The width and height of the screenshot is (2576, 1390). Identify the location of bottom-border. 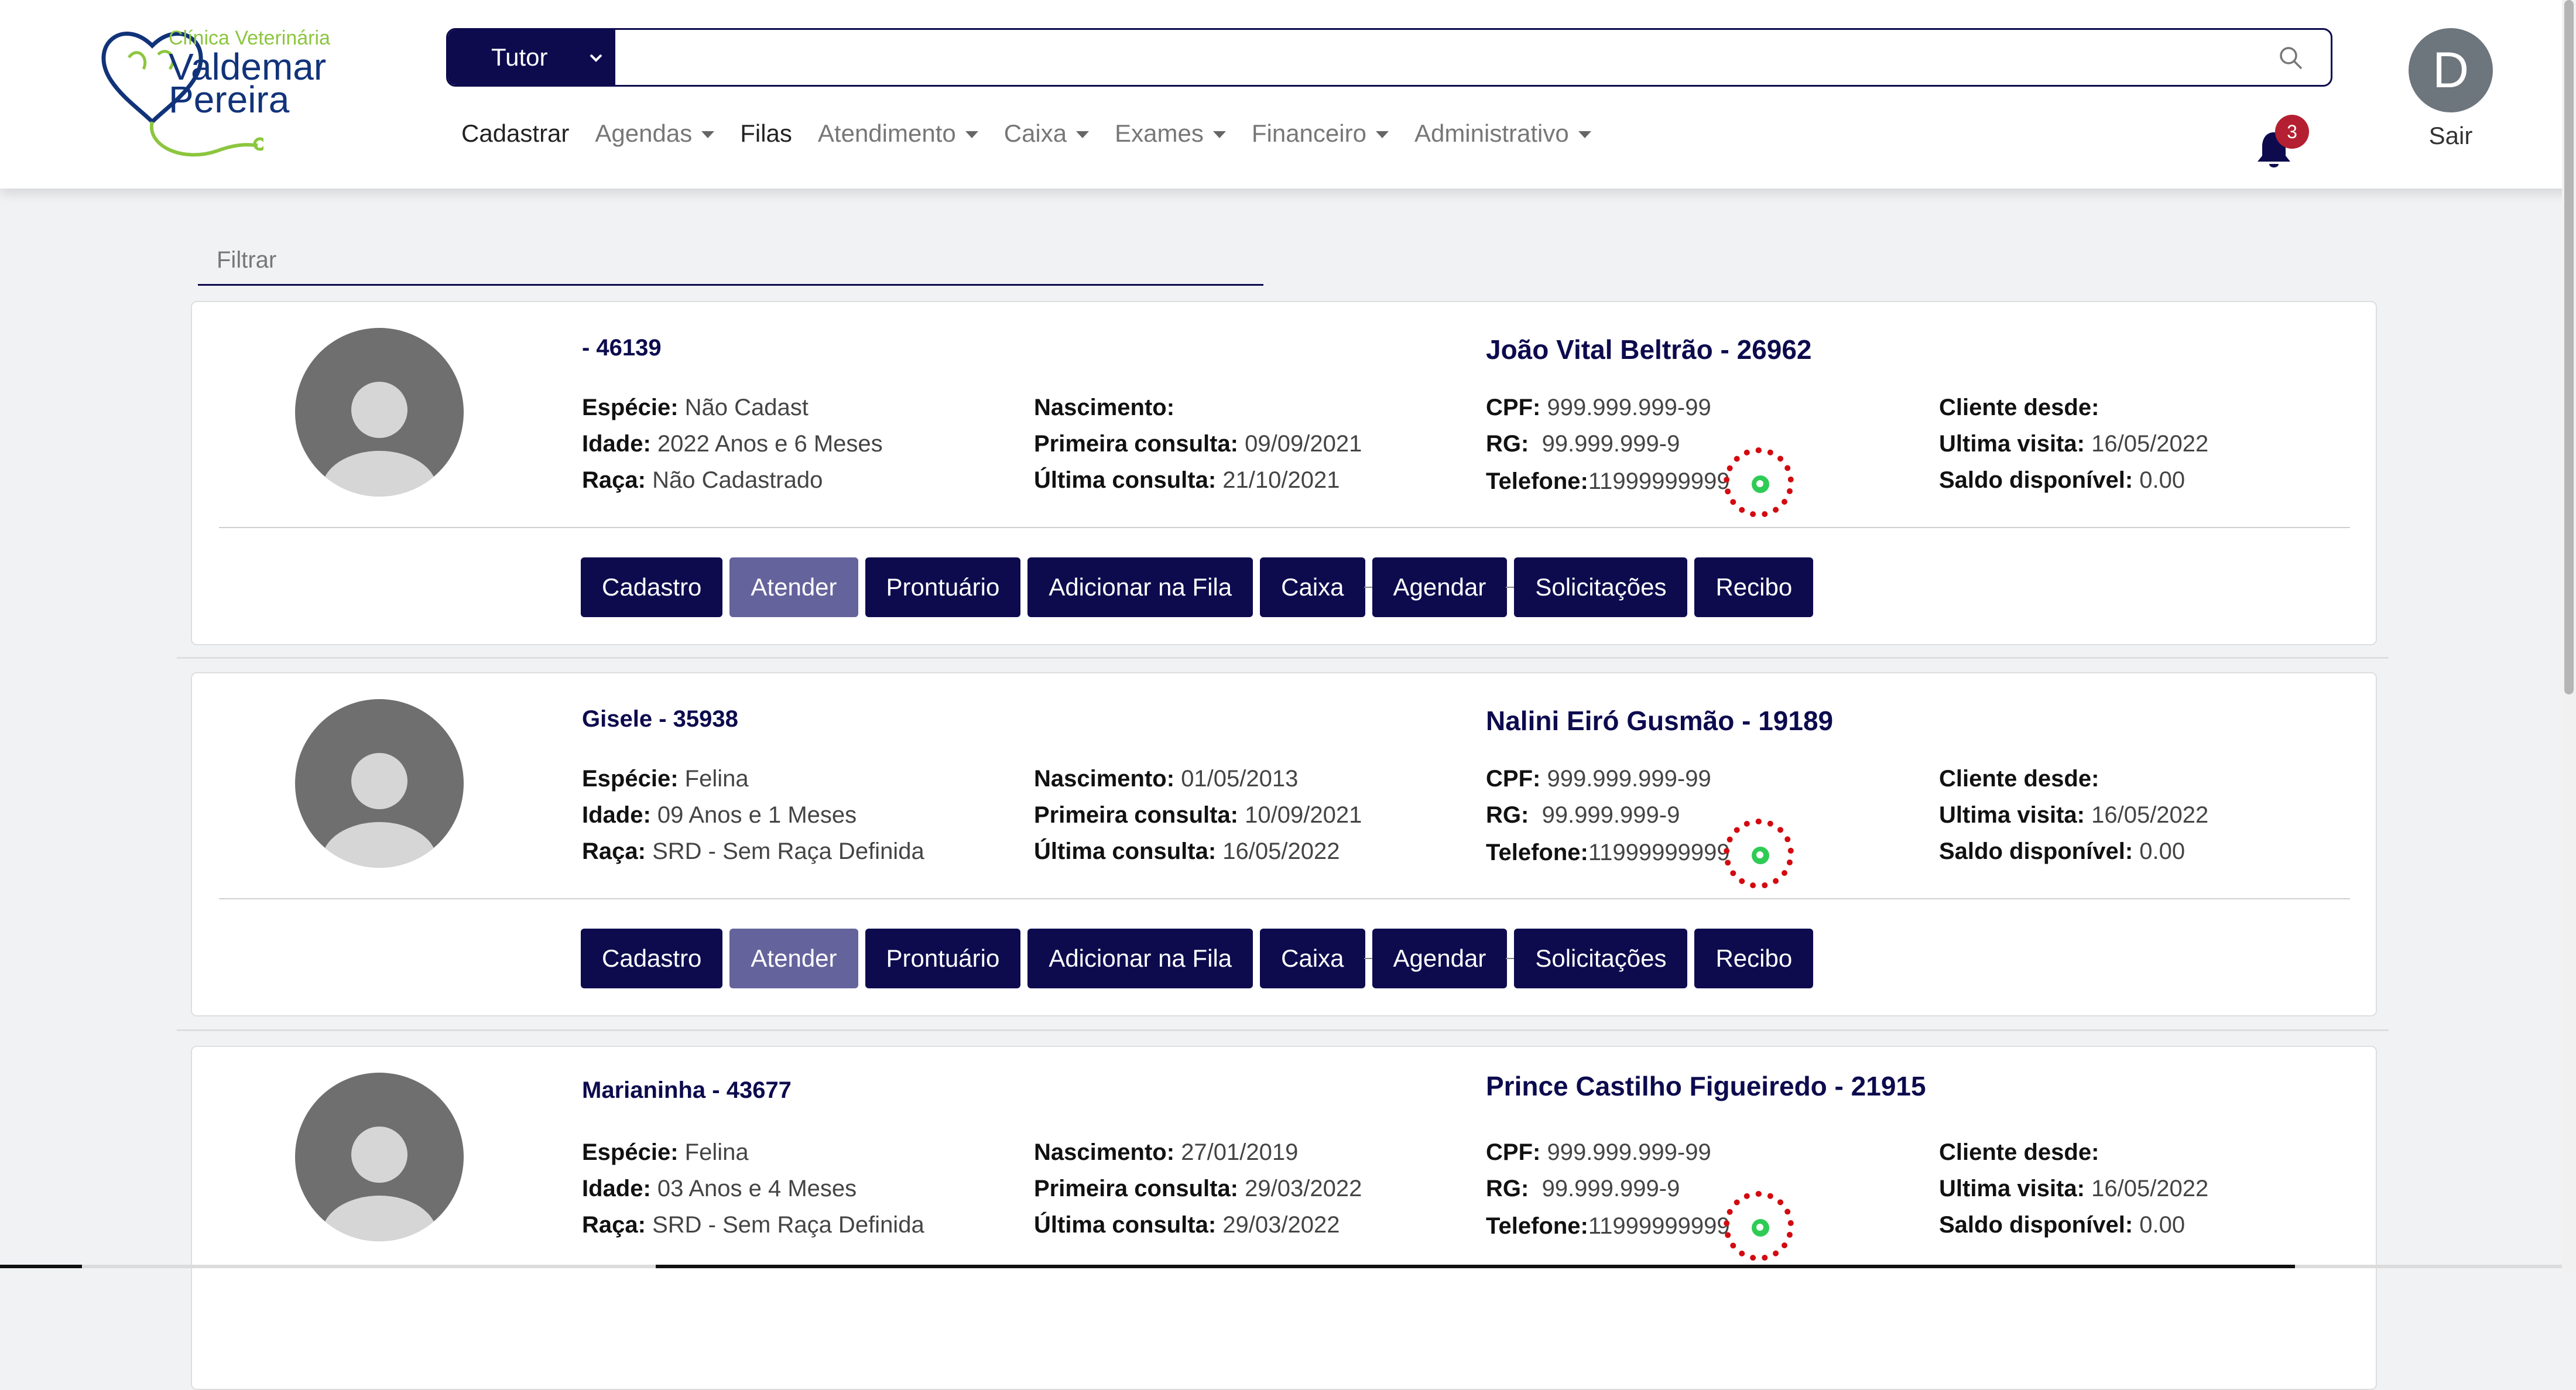
(1288, 1267).